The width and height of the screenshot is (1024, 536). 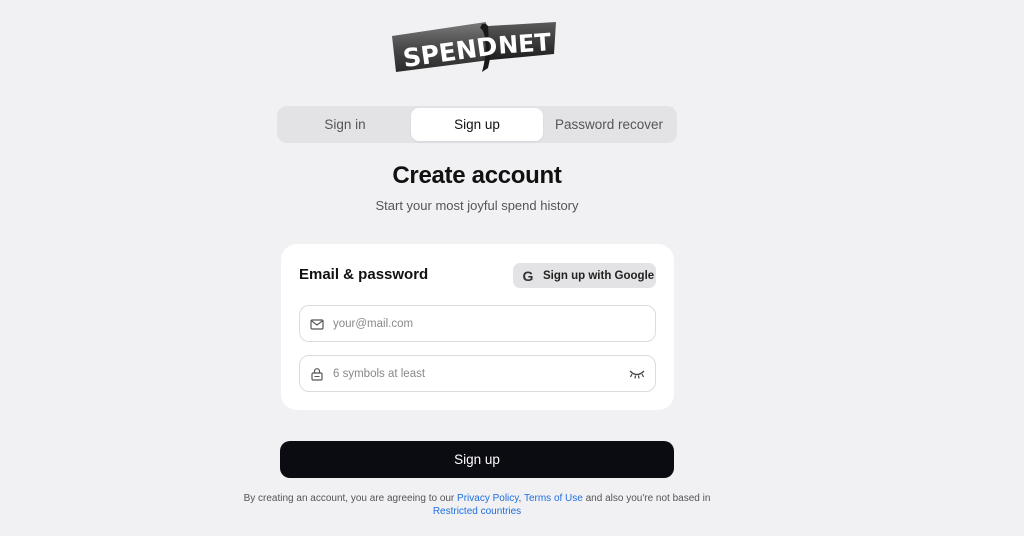 What do you see at coordinates (524, 44) in the screenshot?
I see `logo-text-right: NET` at bounding box center [524, 44].